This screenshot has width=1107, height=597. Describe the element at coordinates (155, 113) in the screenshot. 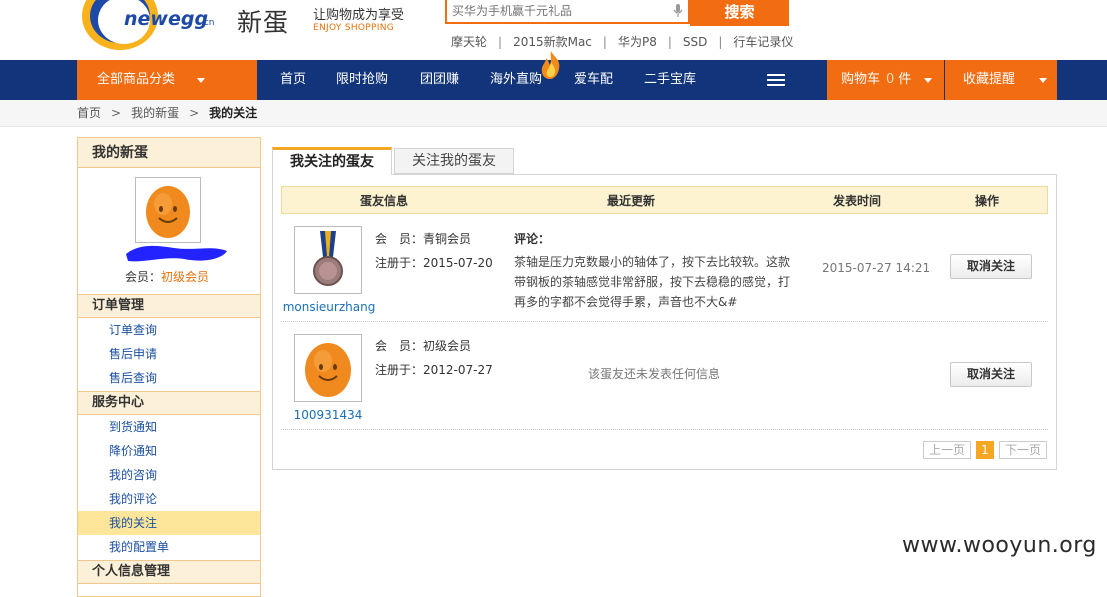

I see `breadcrumb-my-newegg: 我的新蛋` at that location.